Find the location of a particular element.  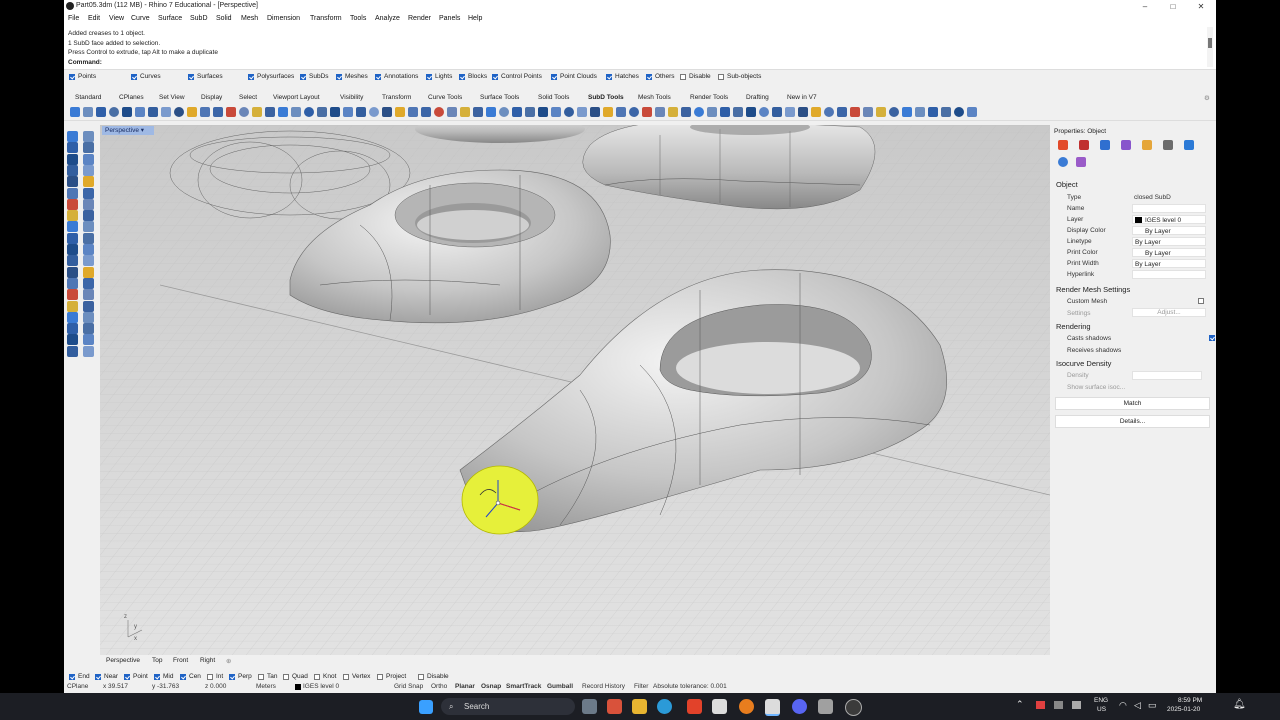

filter-polysurfaces: Polysurfaces is located at coordinates (271, 76).